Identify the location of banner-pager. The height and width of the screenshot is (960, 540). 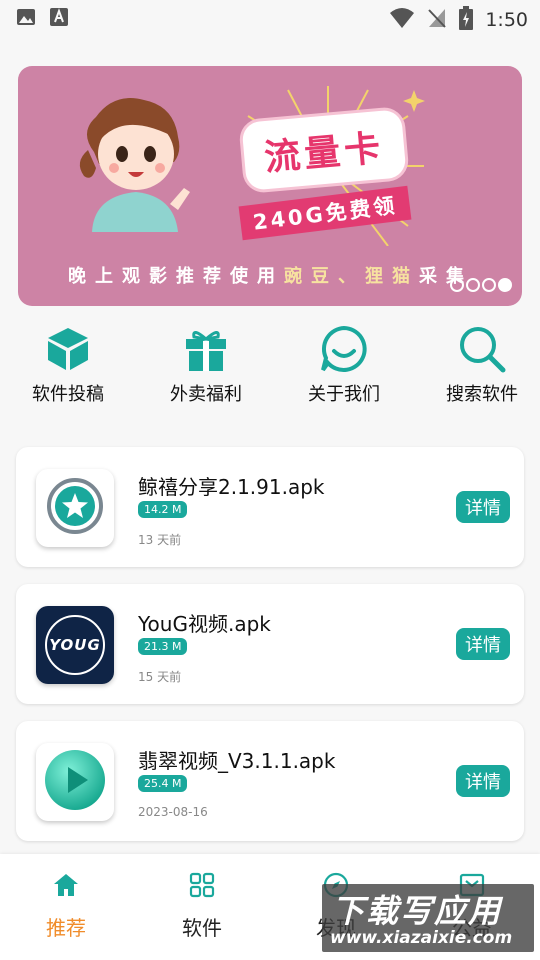
(481, 285).